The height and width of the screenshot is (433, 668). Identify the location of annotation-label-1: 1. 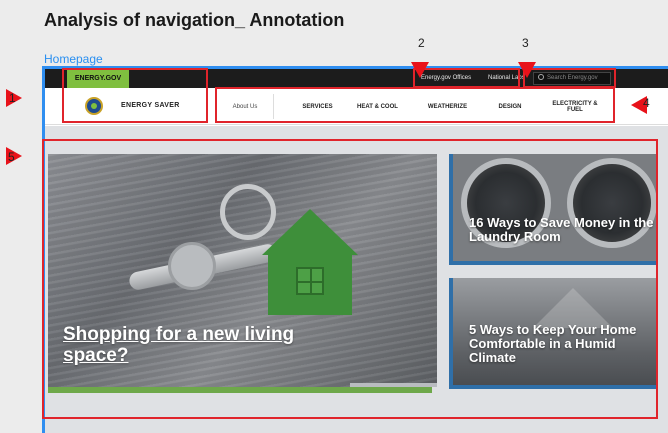
(12, 98).